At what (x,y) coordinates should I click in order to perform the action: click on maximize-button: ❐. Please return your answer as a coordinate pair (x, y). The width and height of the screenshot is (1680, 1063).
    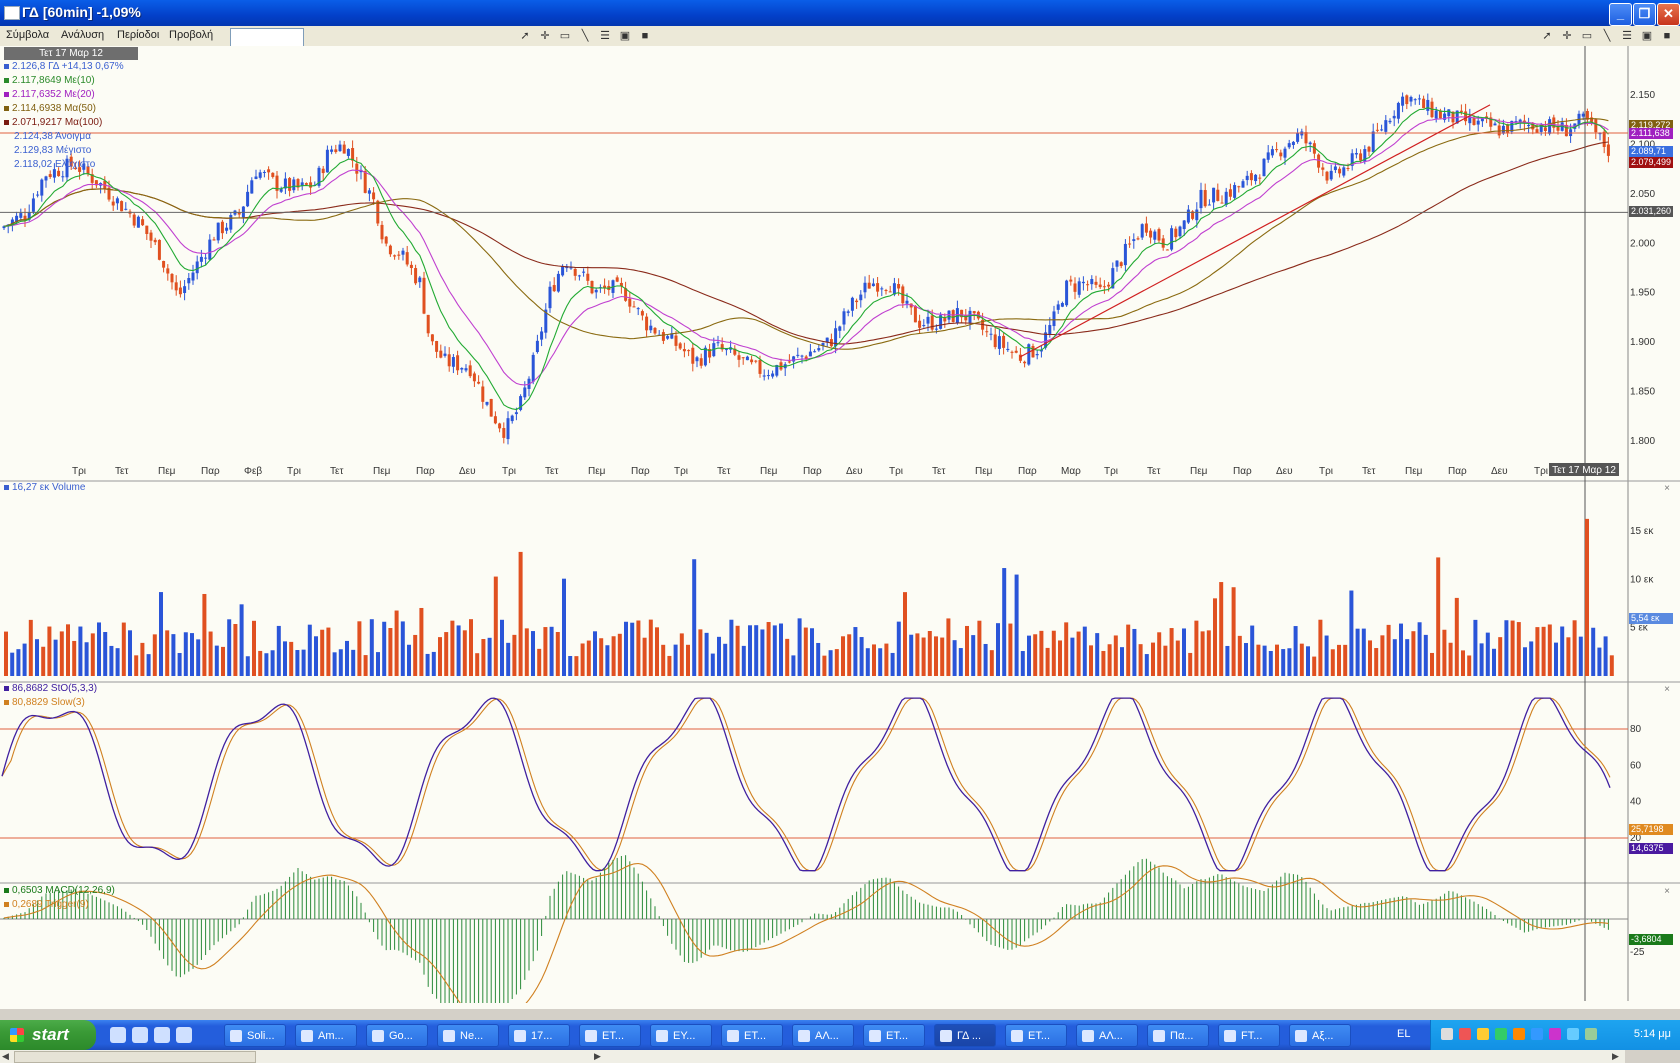
    Looking at the image, I should click on (1644, 14).